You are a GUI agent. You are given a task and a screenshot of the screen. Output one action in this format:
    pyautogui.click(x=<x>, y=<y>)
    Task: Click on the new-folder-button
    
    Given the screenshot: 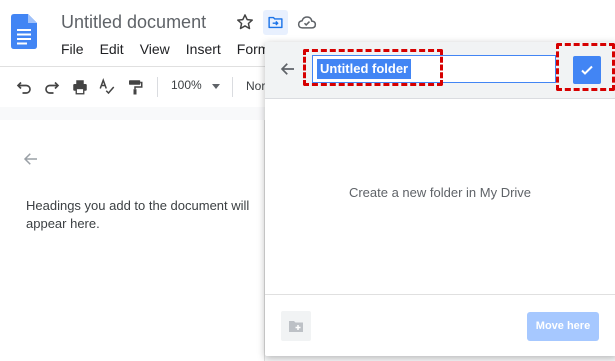 What is the action you would take?
    pyautogui.click(x=296, y=326)
    